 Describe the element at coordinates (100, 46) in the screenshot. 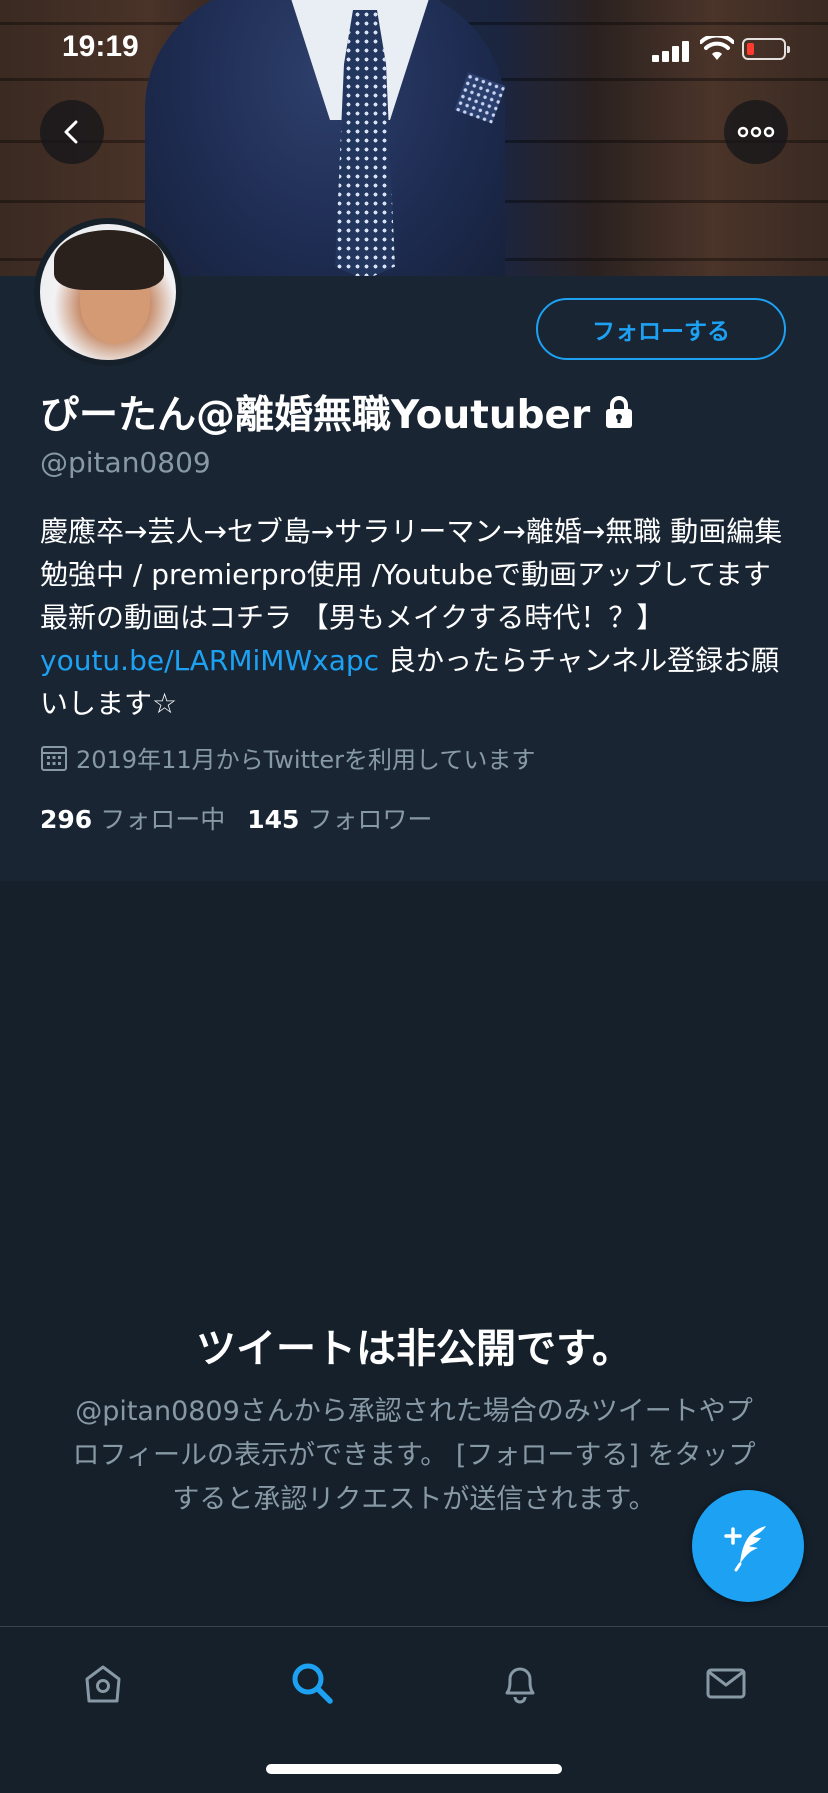

I see `status-time: 19:19` at that location.